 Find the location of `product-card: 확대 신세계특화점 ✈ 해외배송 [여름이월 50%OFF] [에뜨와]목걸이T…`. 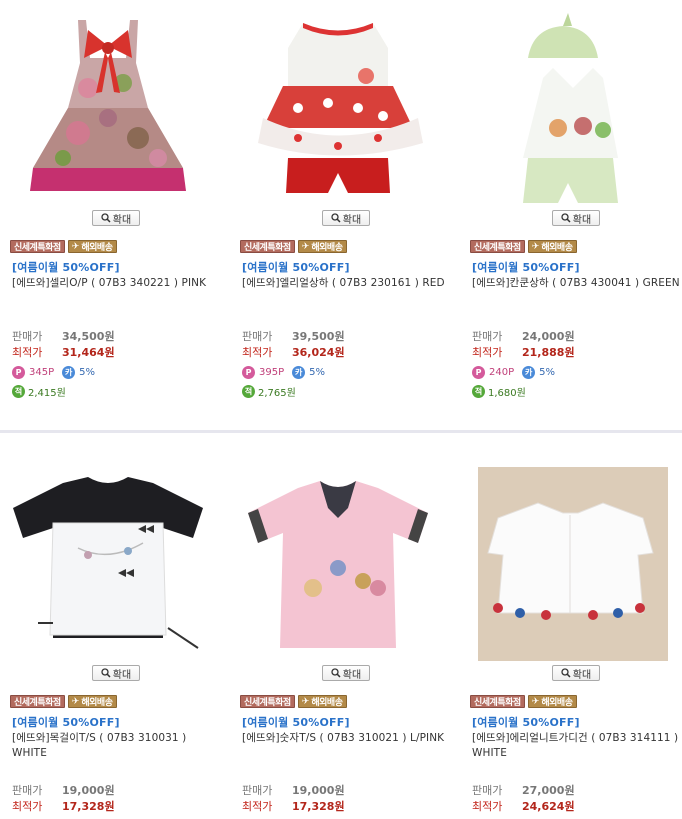

product-card: 확대 신세계특화점 ✈ 해외배송 [여름이월 50%OFF] [에뜨와]목걸이T… is located at coordinates (115, 637).